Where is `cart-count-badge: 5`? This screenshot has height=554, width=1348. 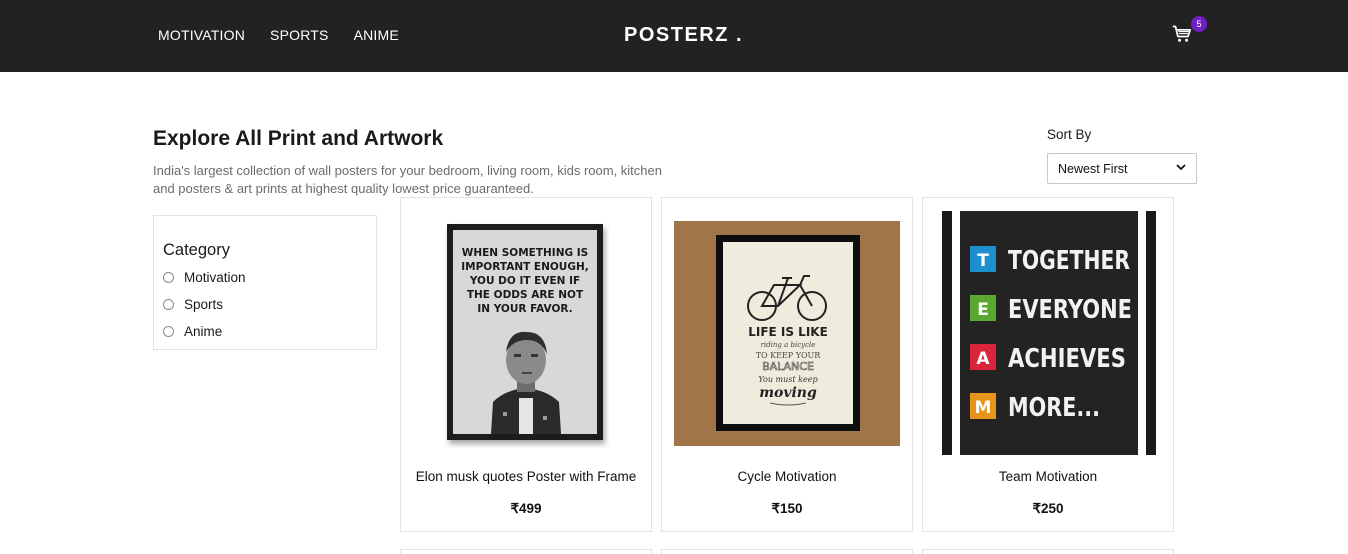 cart-count-badge: 5 is located at coordinates (1199, 24).